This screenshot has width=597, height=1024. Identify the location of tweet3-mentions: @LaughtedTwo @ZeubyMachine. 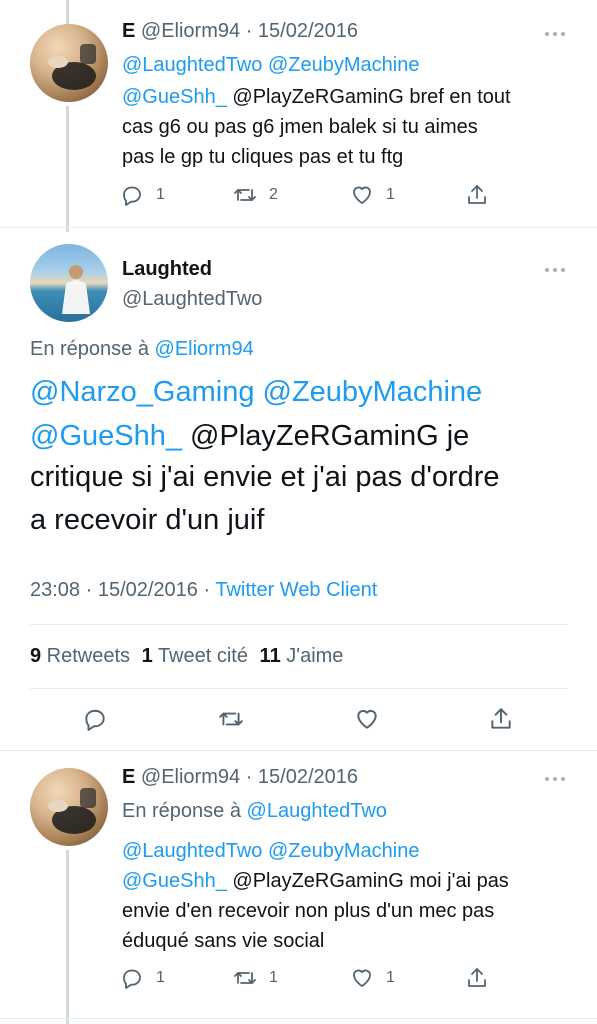
(270, 851).